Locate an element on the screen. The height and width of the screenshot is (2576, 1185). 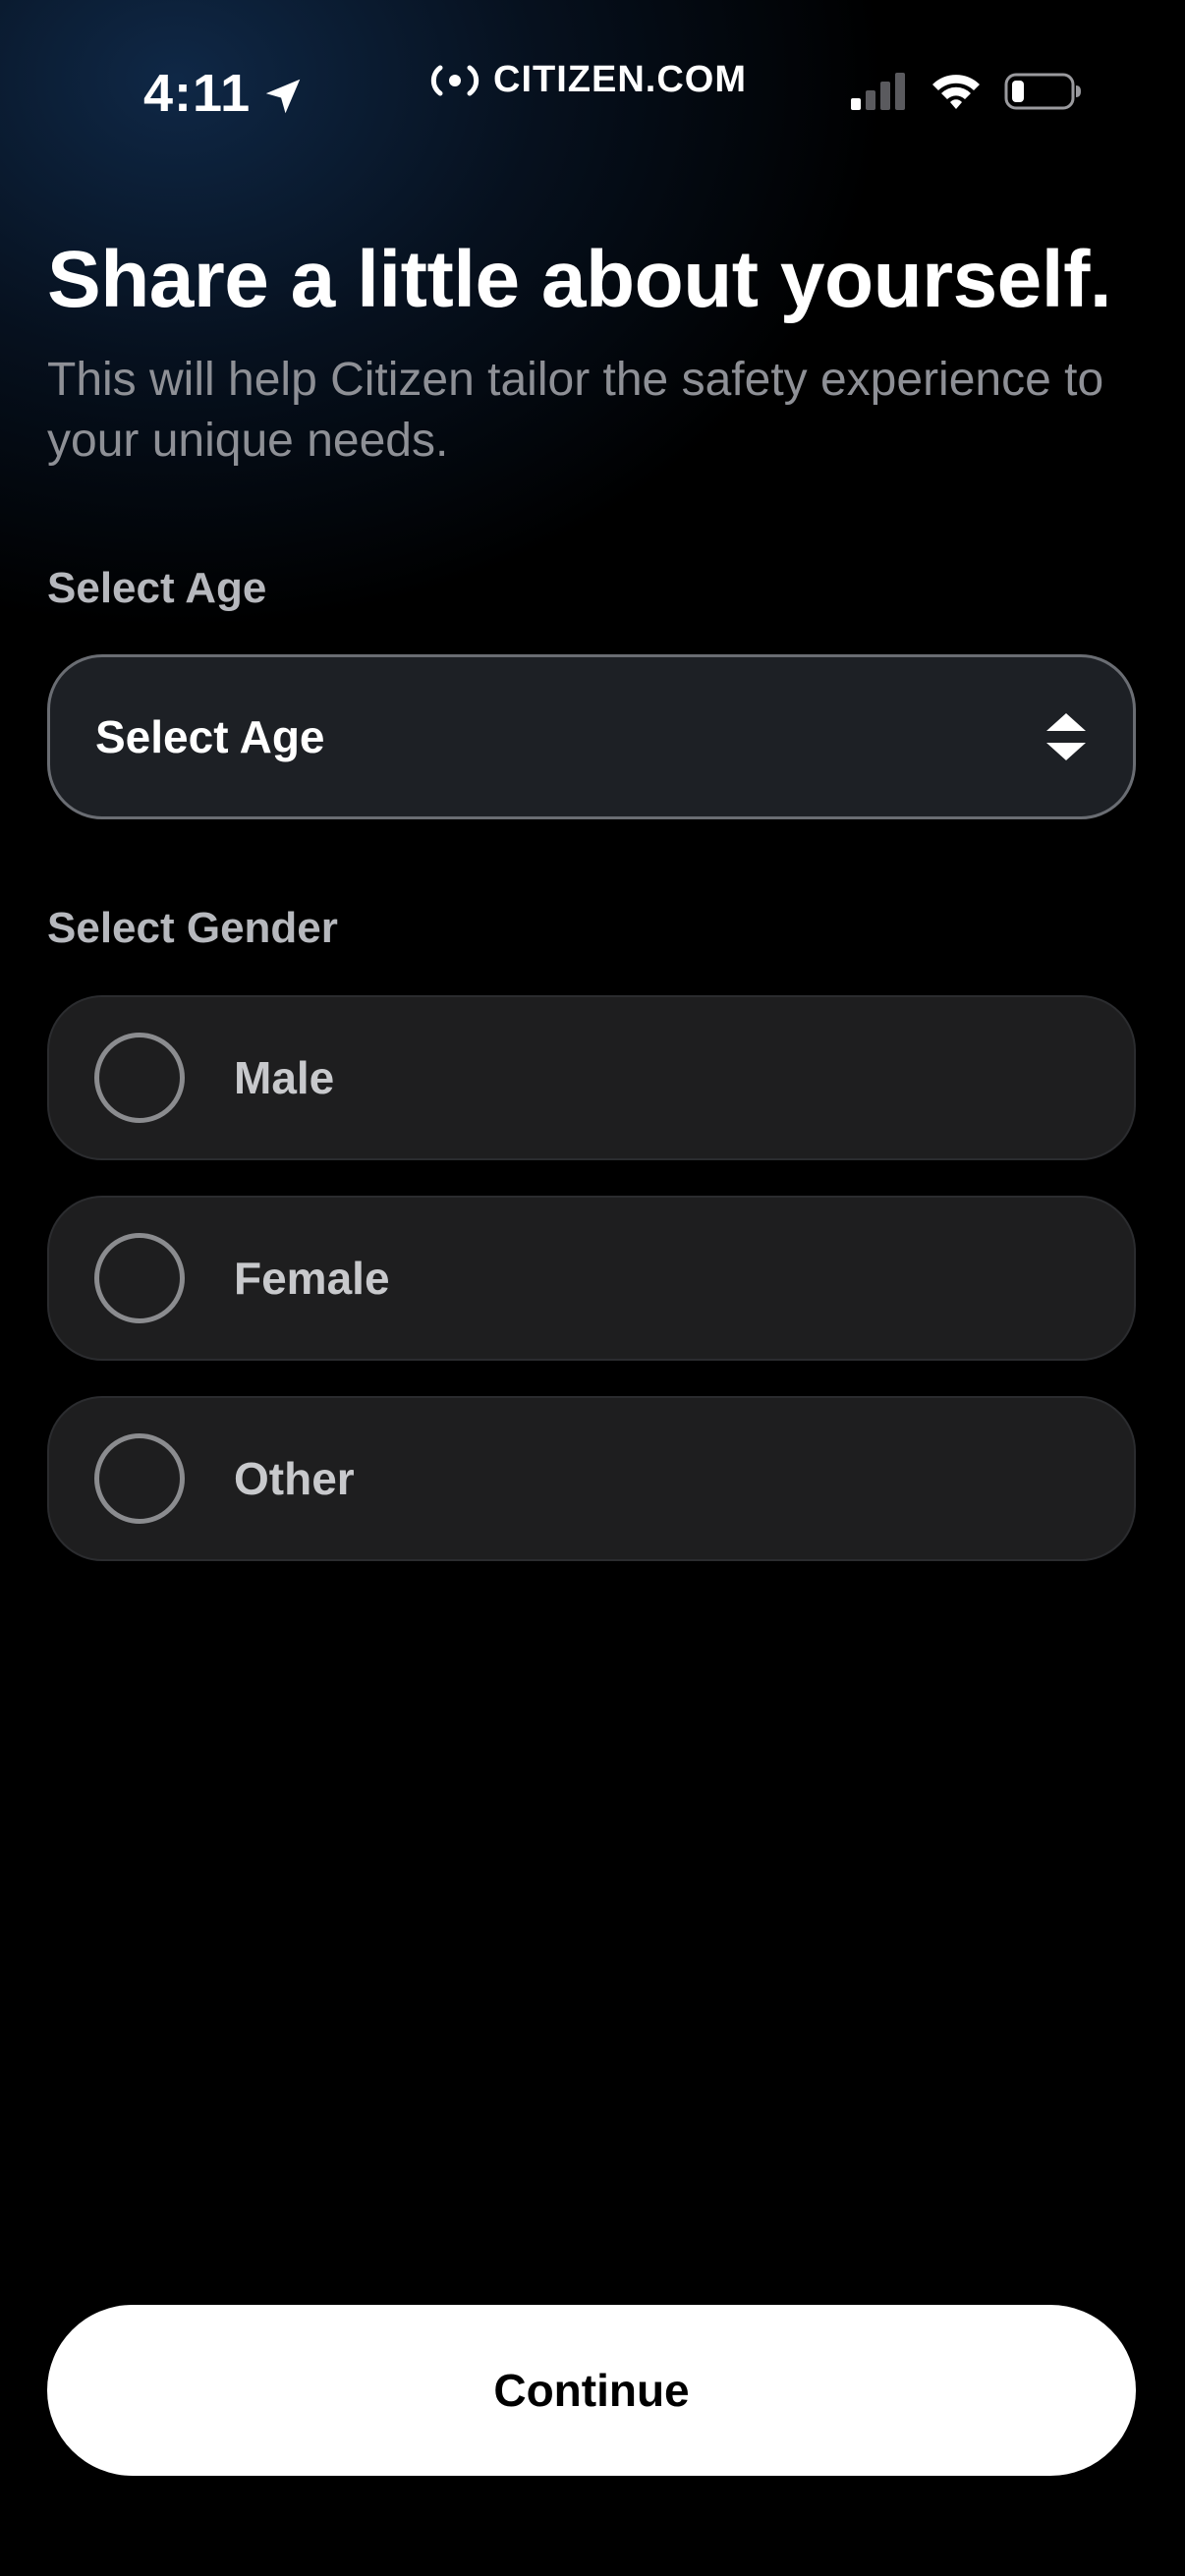
chevron-up-down-icon is located at coordinates (1066, 736).